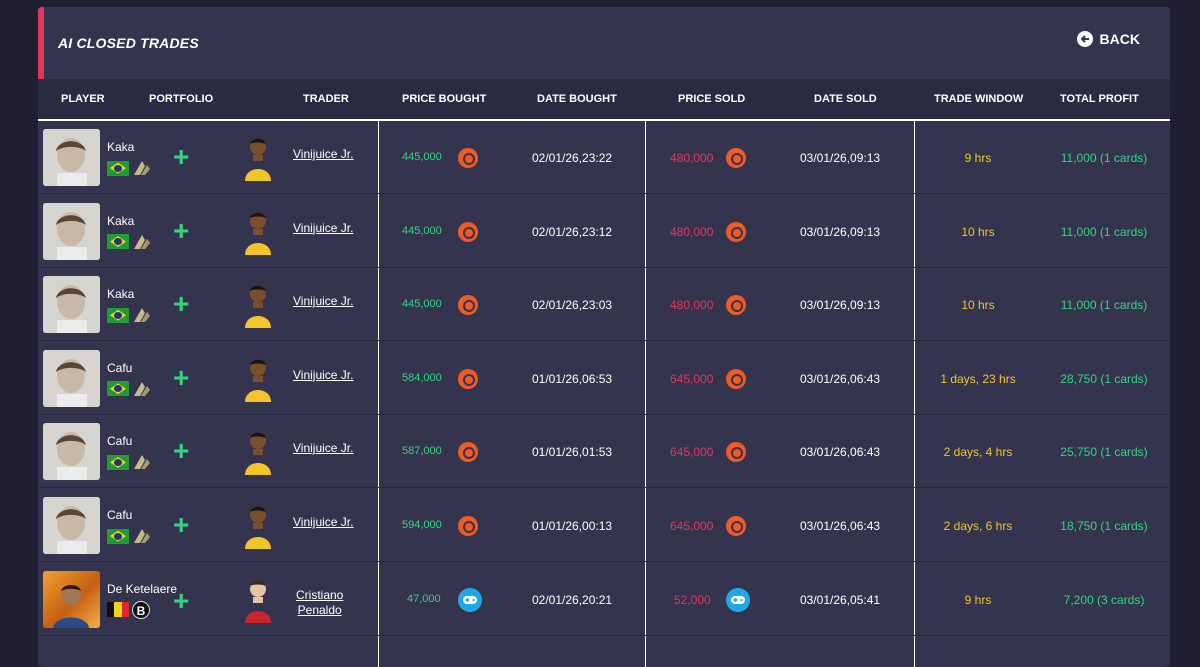  Describe the element at coordinates (422, 377) in the screenshot. I see `price-bought: 584,000` at that location.